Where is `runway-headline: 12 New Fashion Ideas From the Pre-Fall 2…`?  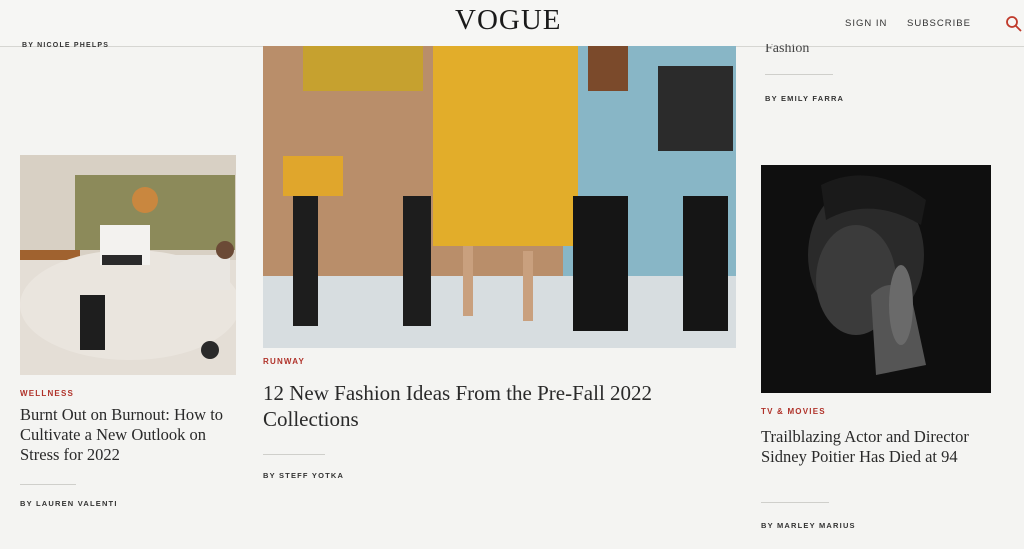 runway-headline: 12 New Fashion Ideas From the Pre-Fall 2… is located at coordinates (483, 406).